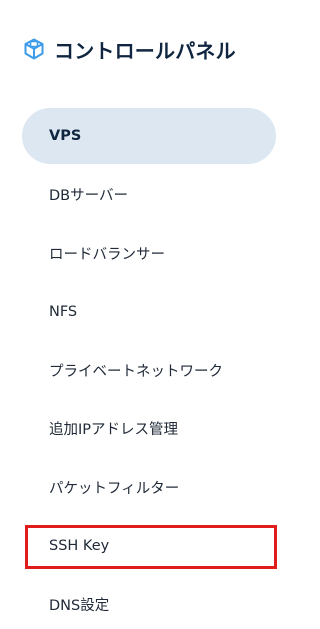 The image size is (320, 629). I want to click on nav-item-private-network: プライベートネットワーク, so click(149, 370).